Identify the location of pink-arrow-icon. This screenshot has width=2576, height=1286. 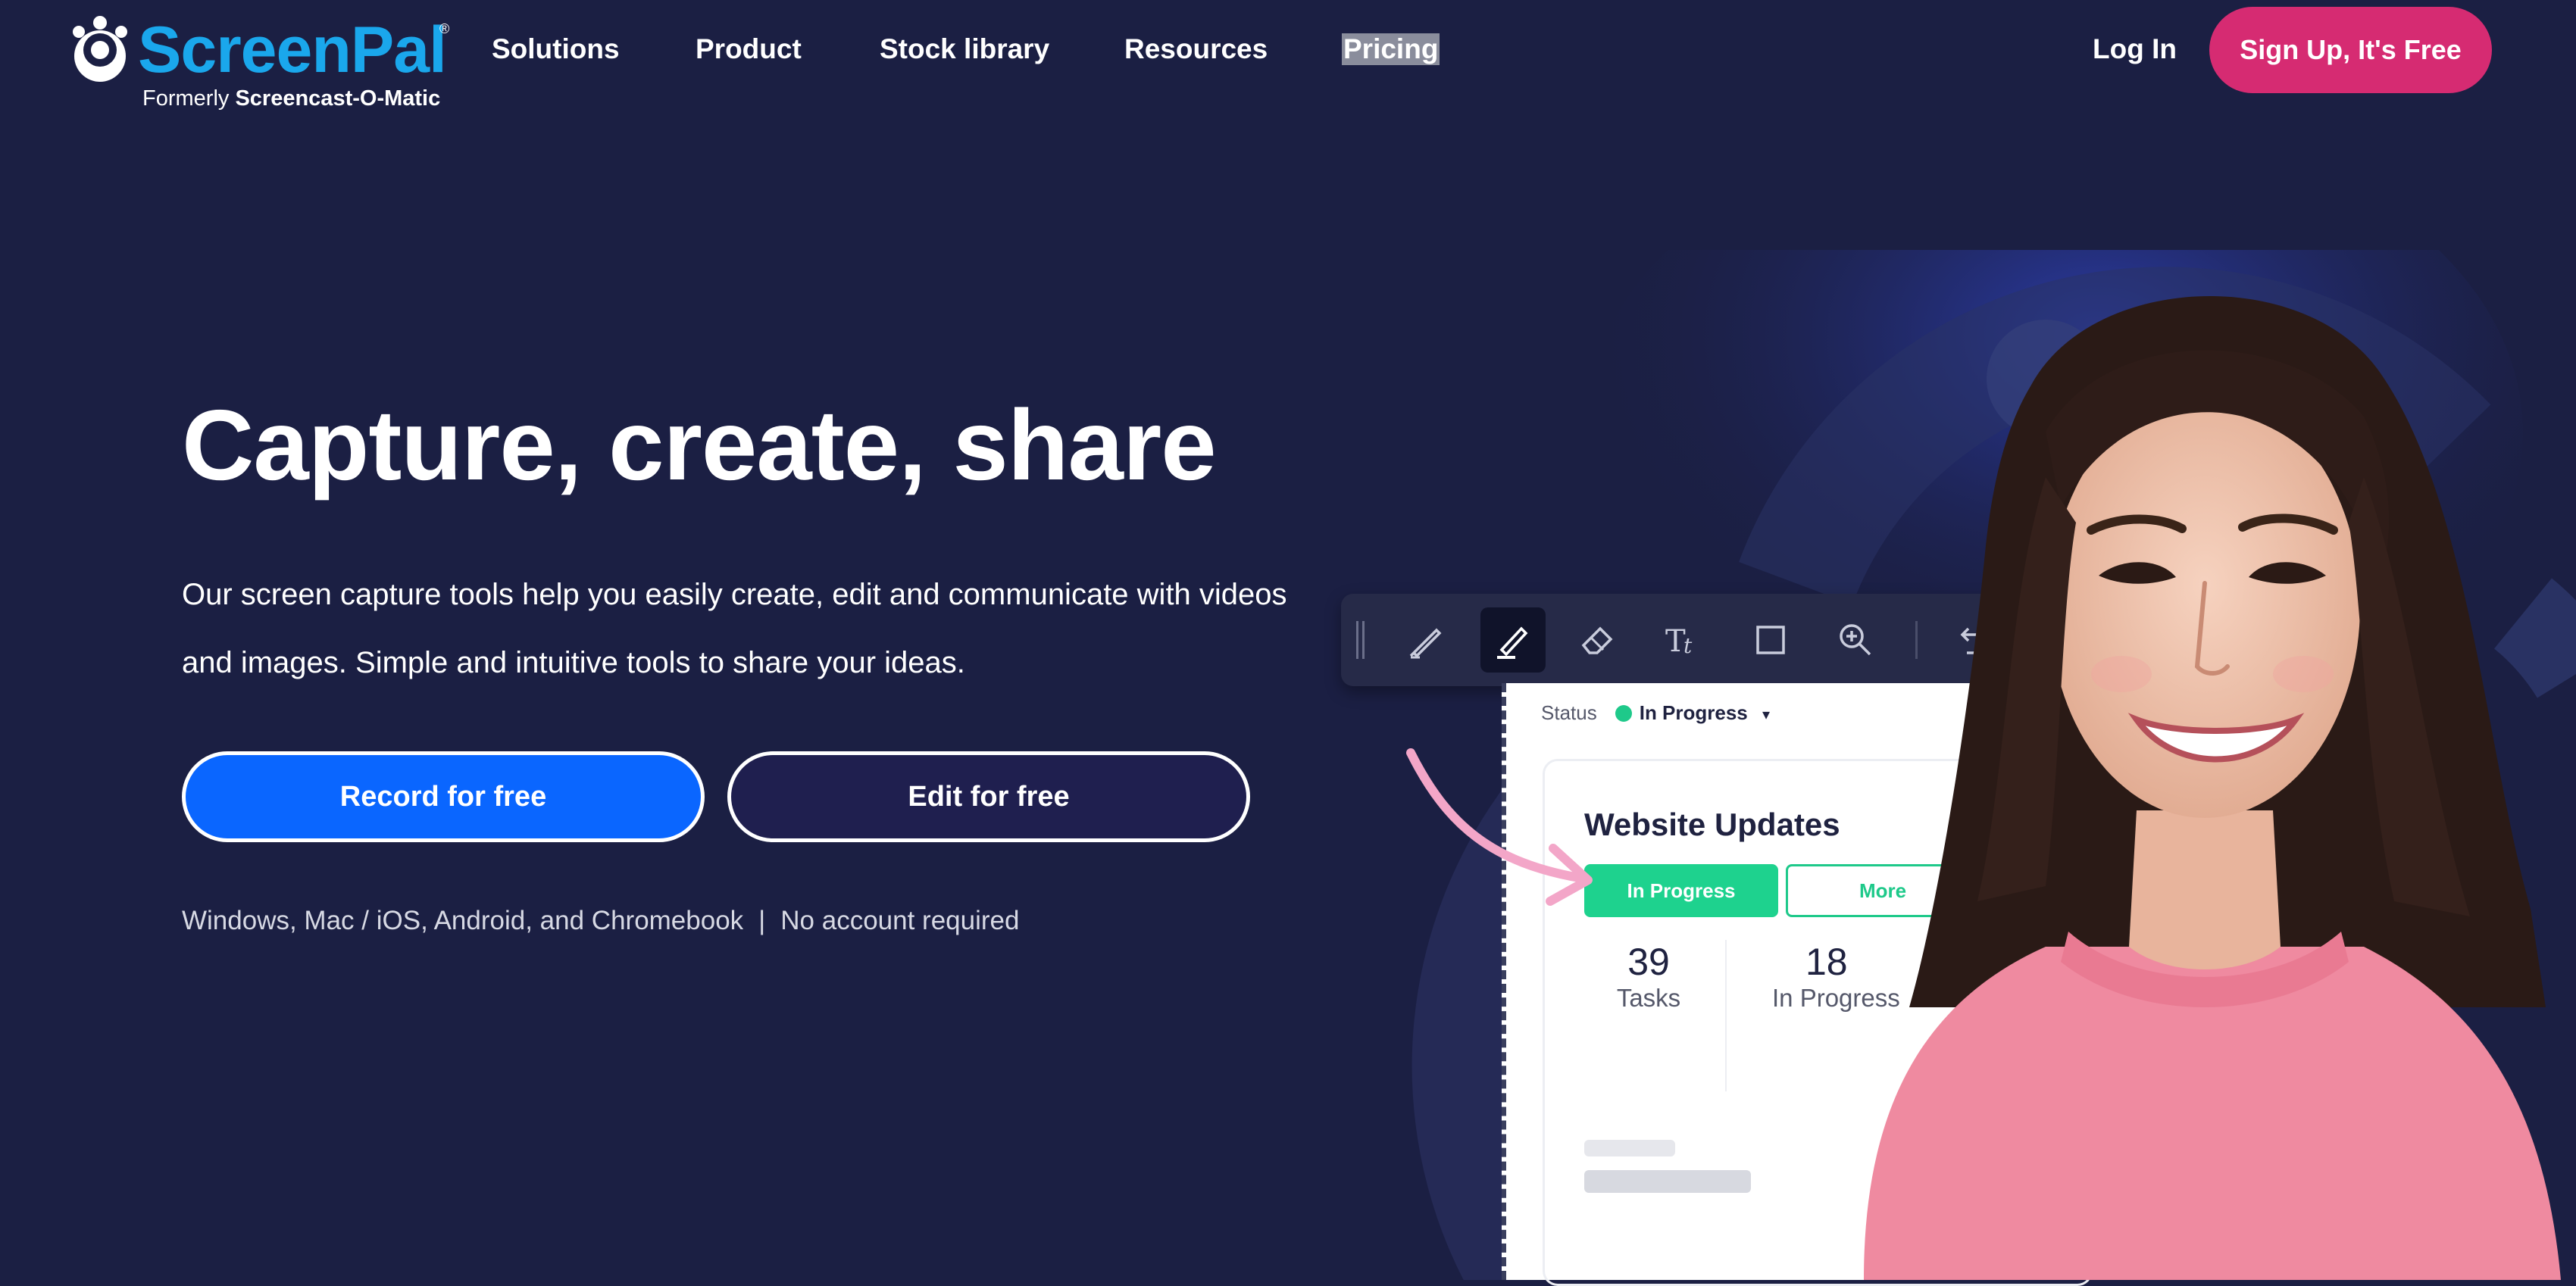
(1500, 827).